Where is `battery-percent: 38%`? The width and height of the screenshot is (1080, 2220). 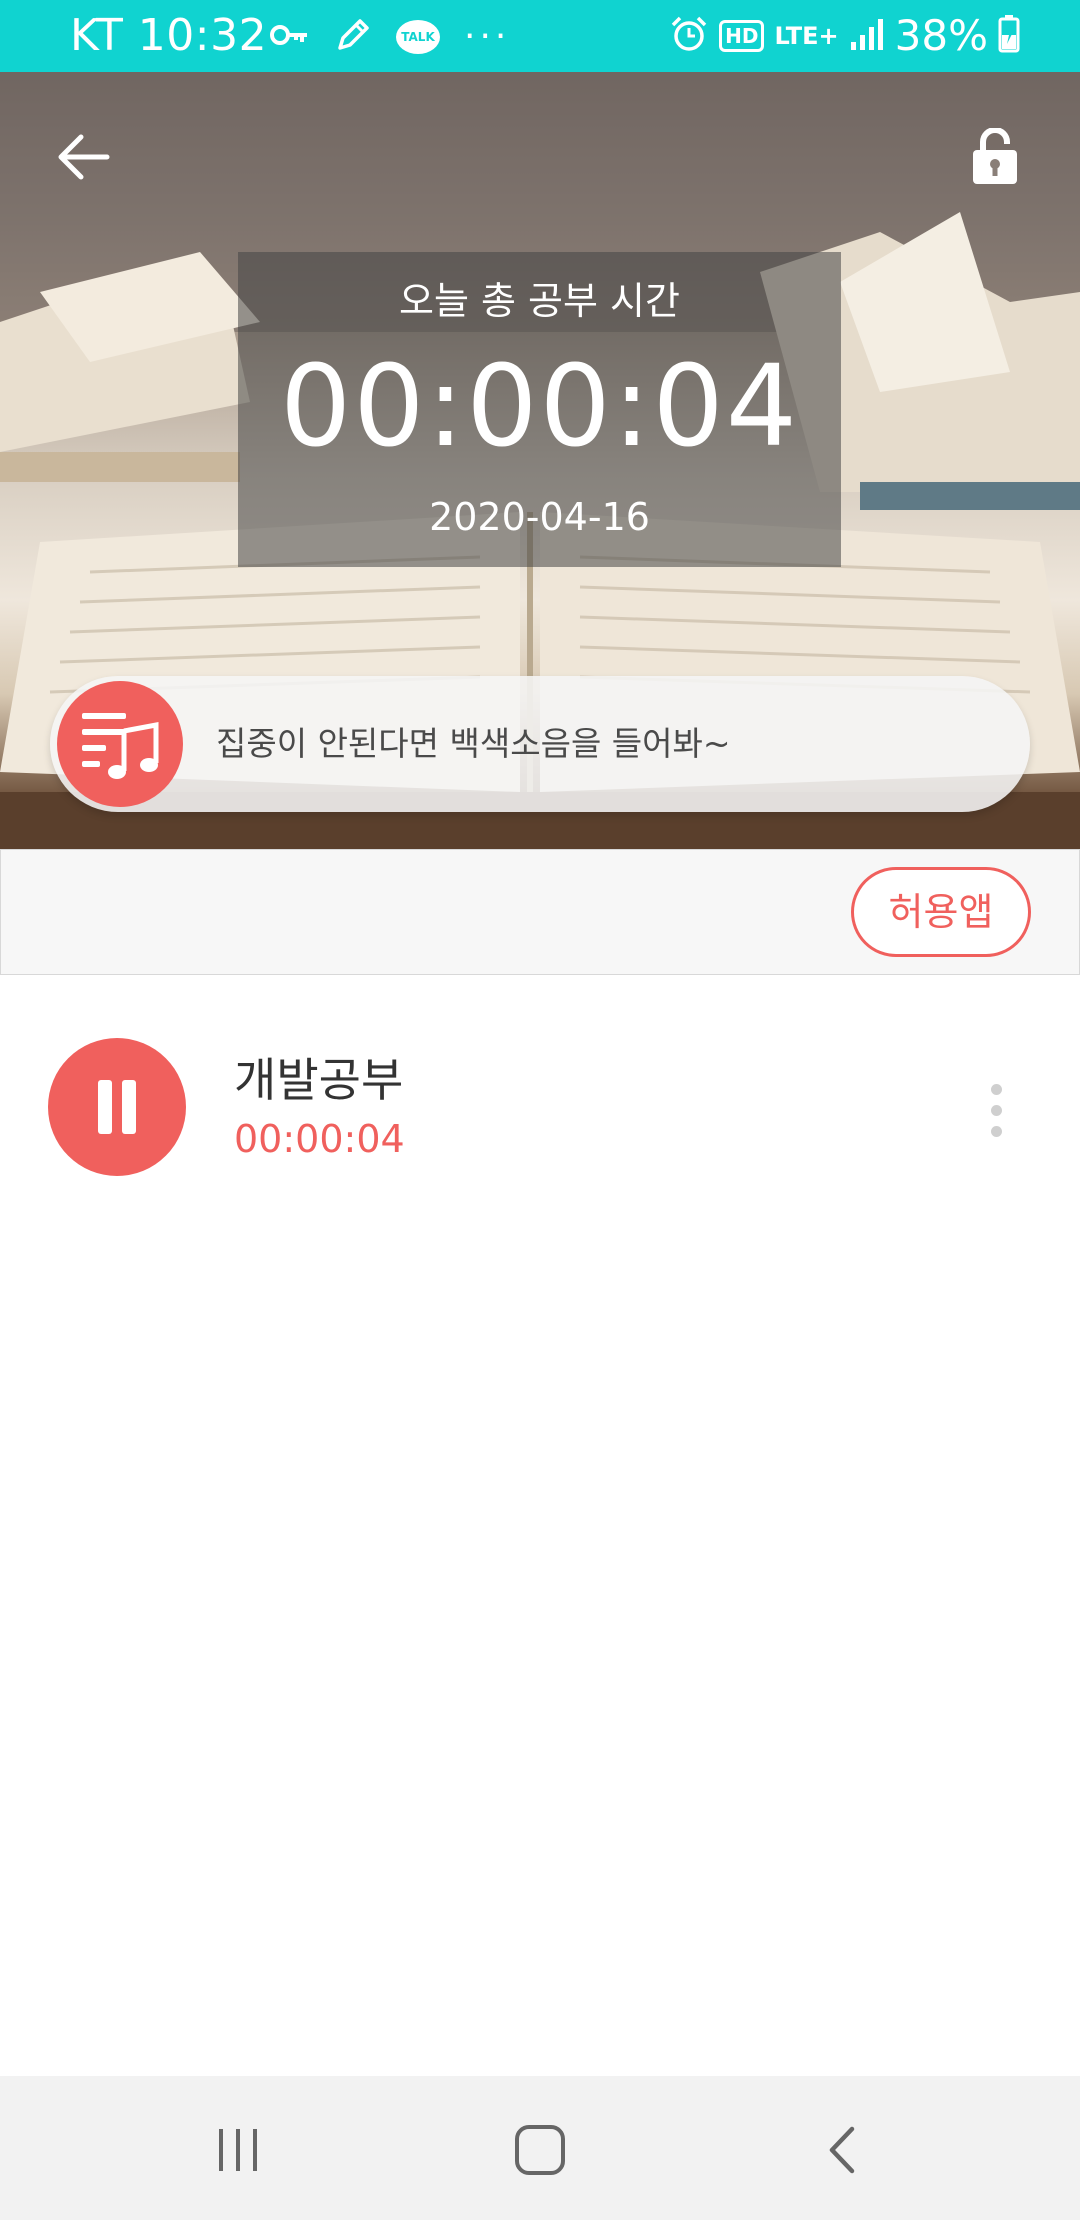
battery-percent: 38% is located at coordinates (941, 35).